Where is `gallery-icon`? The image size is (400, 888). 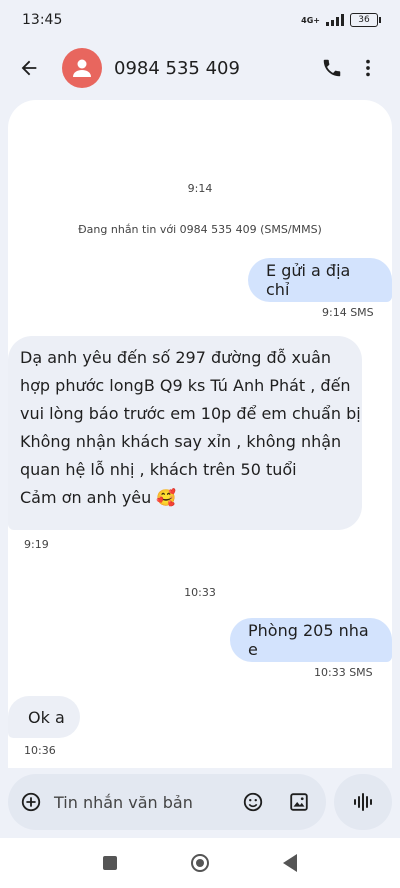
gallery-icon is located at coordinates (299, 802).